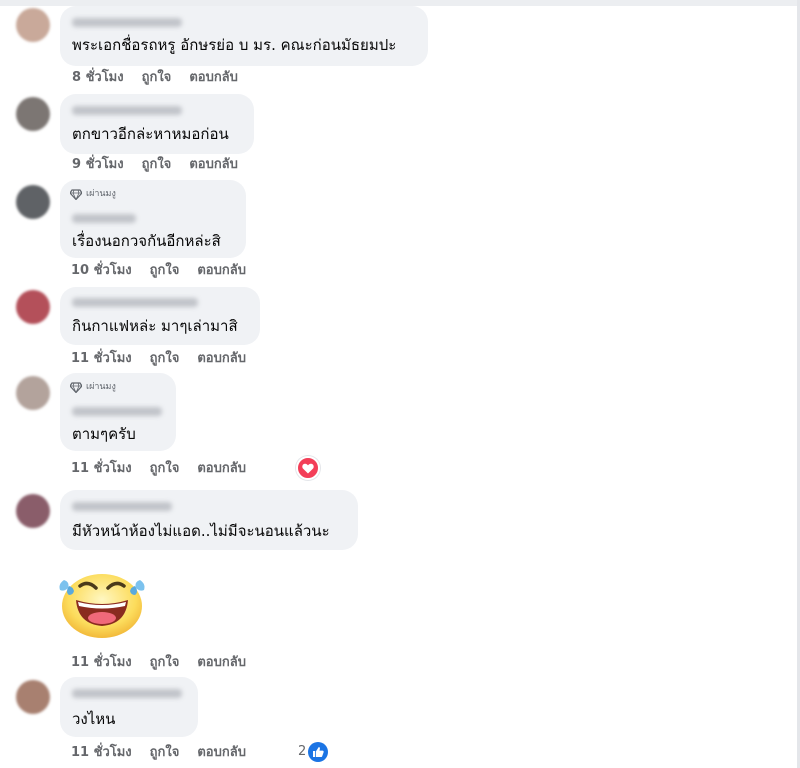  Describe the element at coordinates (209, 520) in the screenshot. I see `comment-bubble: มีหัวหน้าห้องไม่แอด..ไม่มีจะนอนแล้วนะ` at that location.